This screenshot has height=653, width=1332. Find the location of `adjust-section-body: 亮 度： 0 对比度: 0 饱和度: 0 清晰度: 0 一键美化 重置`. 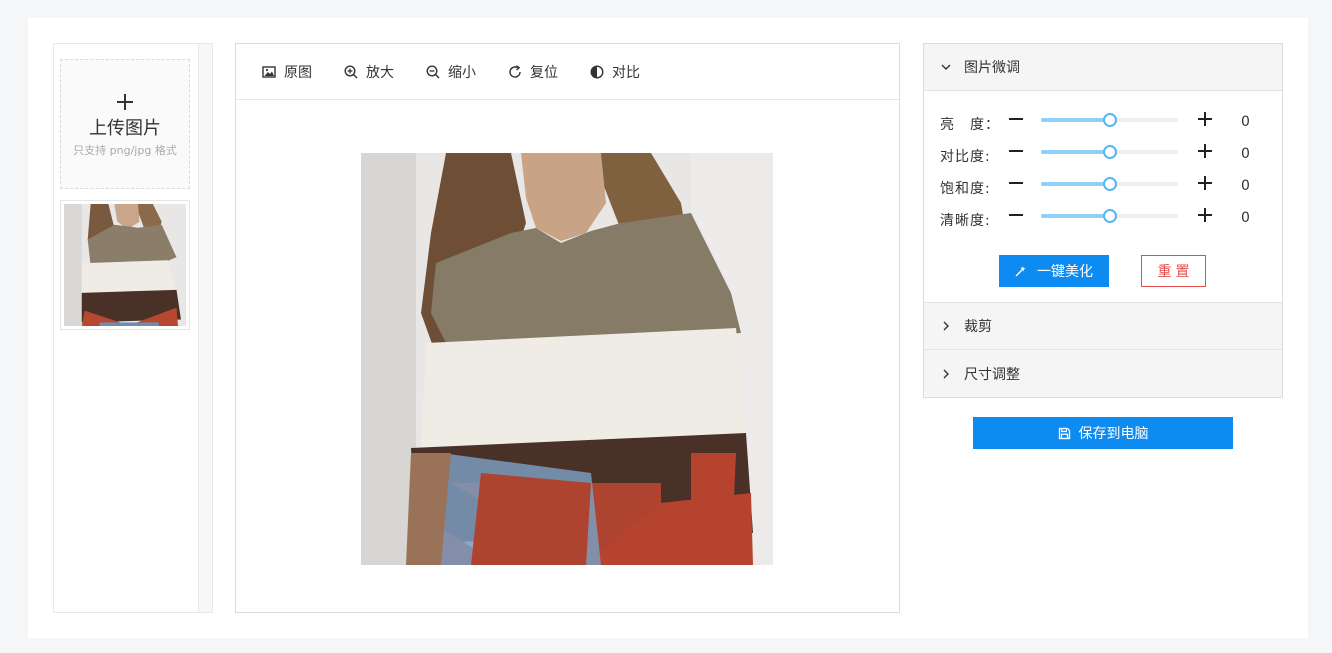

adjust-section-body: 亮 度： 0 对比度: 0 饱和度: 0 清晰度: 0 一键美化 重置 is located at coordinates (1103, 197).